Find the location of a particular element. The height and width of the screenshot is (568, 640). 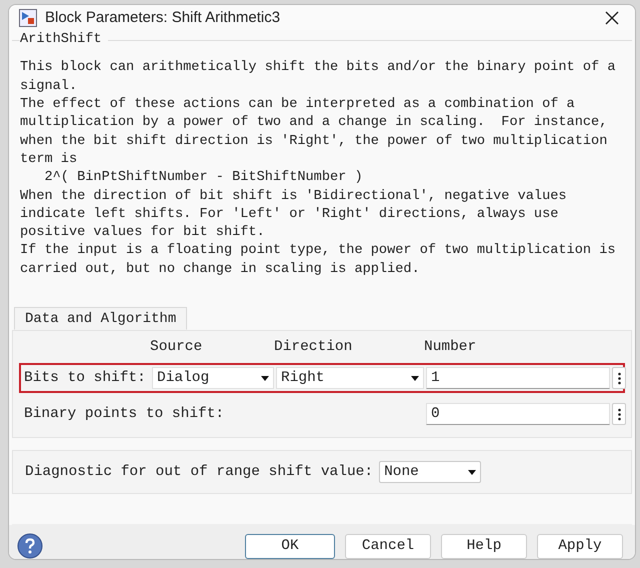

direction-dropdown: Right is located at coordinates (350, 378).